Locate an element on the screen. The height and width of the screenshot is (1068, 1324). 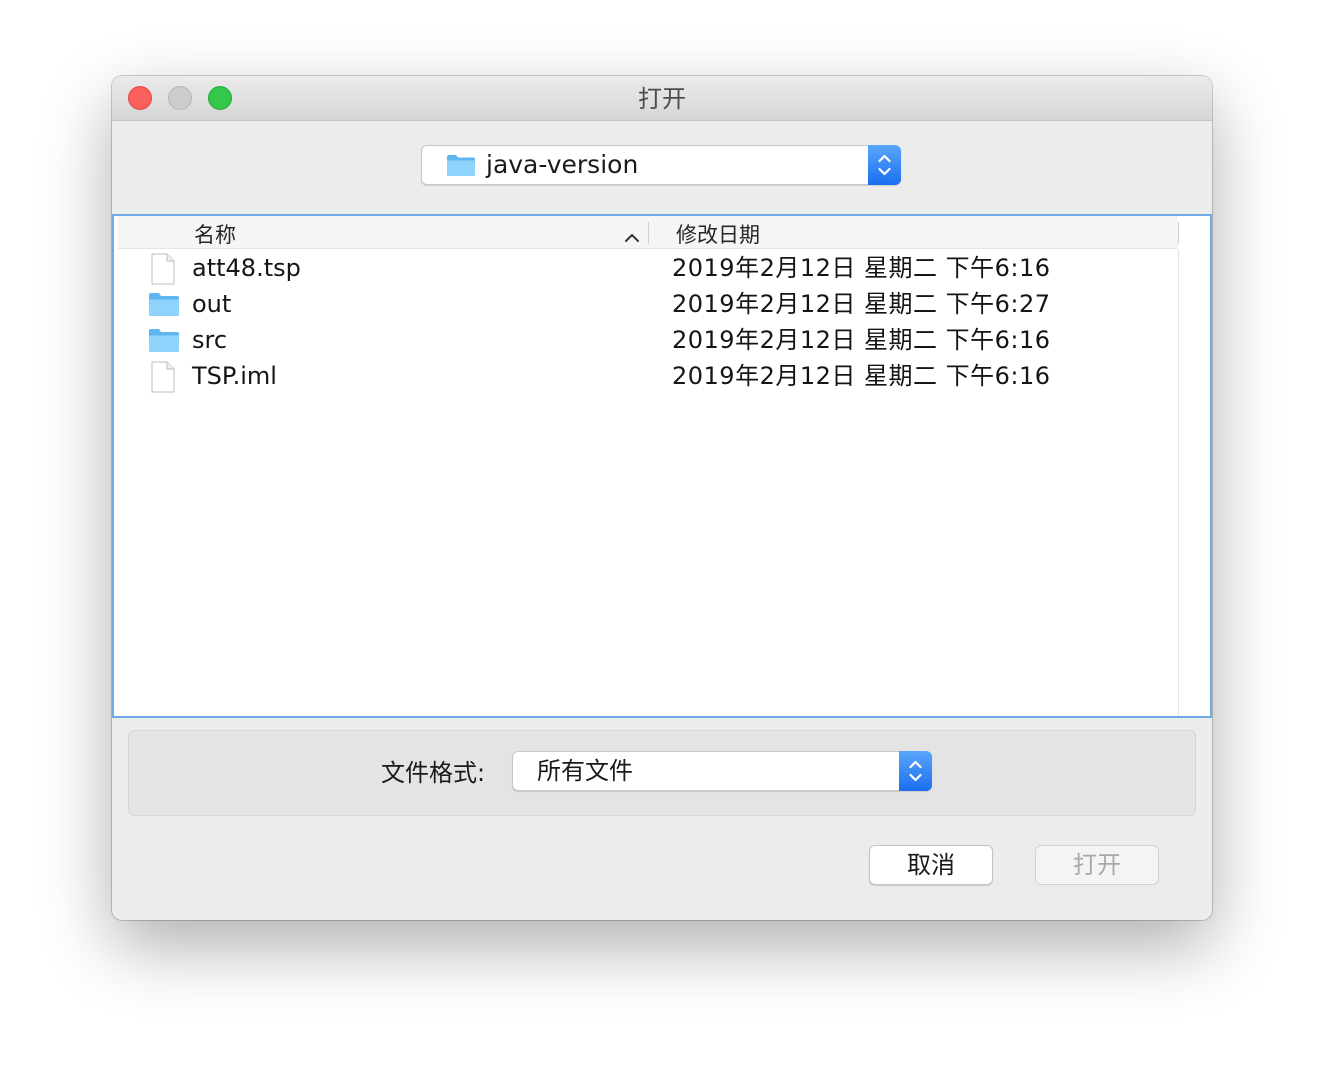
current-directory-label: java-version is located at coordinates (562, 164).